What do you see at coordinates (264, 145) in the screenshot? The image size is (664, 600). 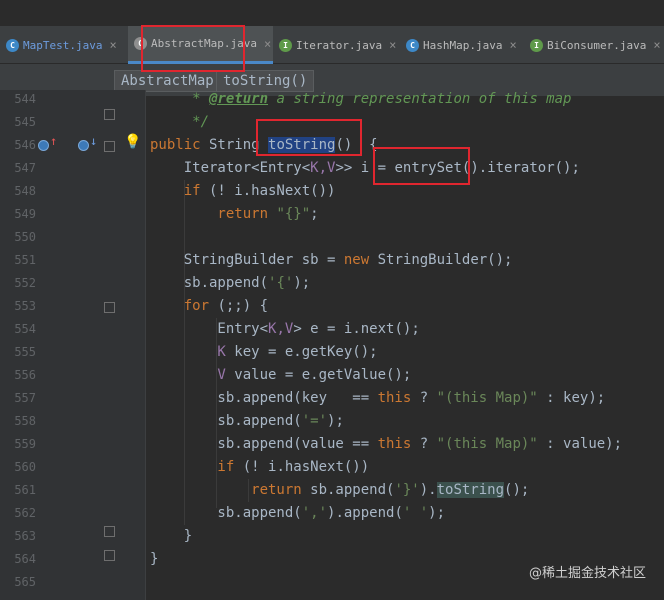 I see `code-line-546: public String toString() {` at bounding box center [264, 145].